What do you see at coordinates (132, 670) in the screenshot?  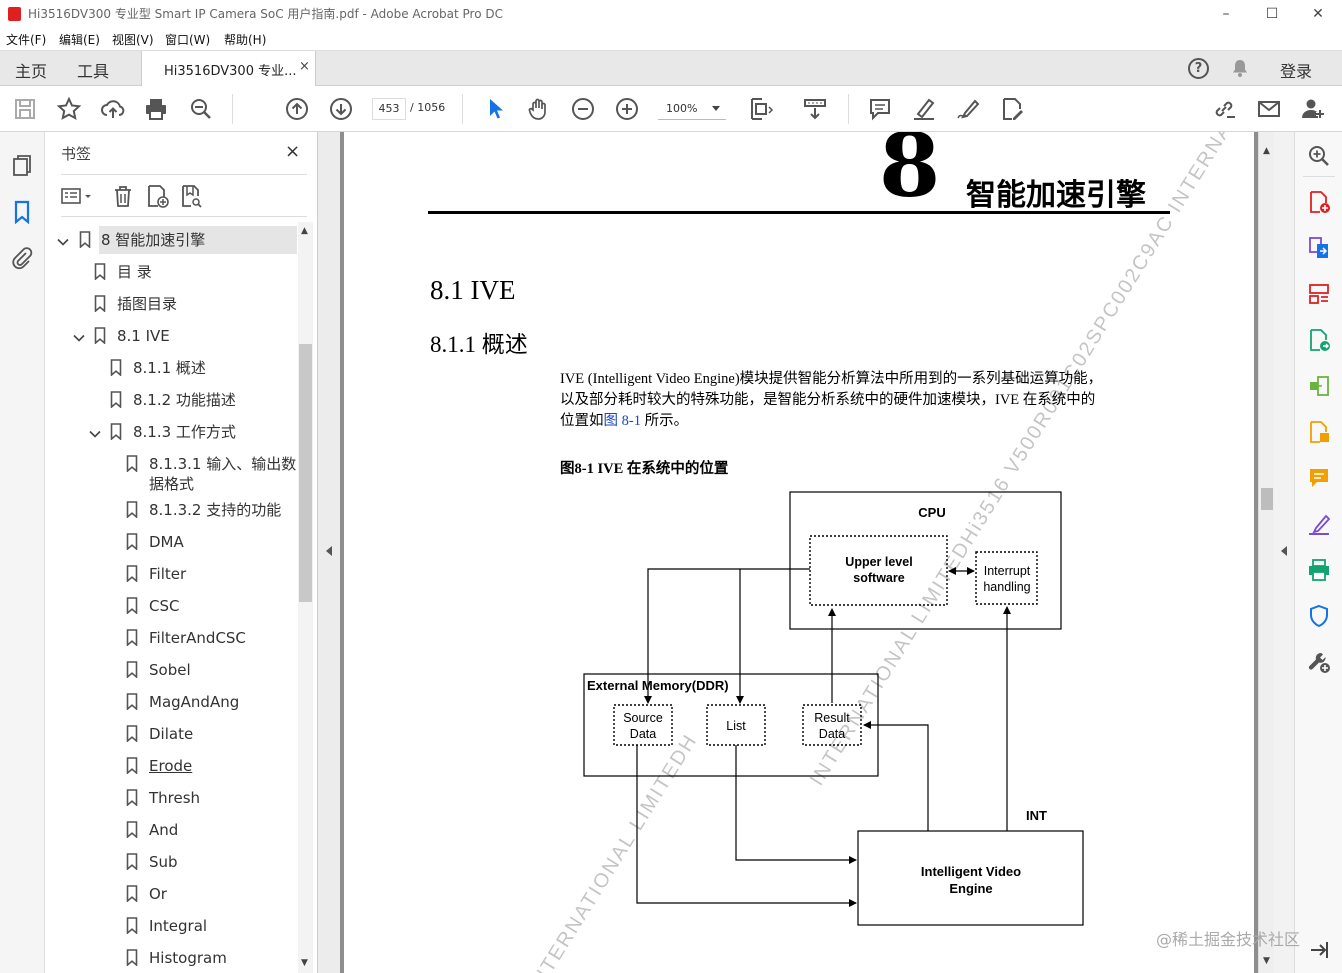 I see `bookmark-icon` at bounding box center [132, 670].